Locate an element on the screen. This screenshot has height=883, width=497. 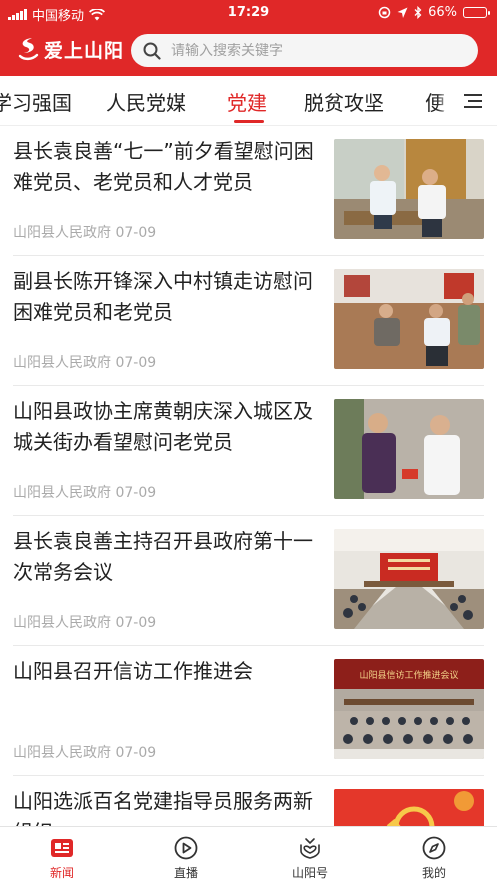
tab-dangjian: 党建 is located at coordinates (247, 101).